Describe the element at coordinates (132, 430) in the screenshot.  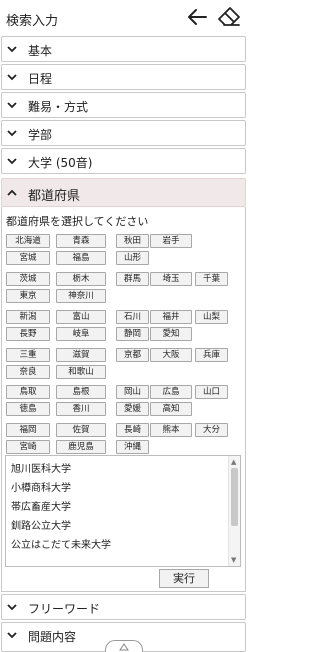
I see `prefecture-button: 長崎` at that location.